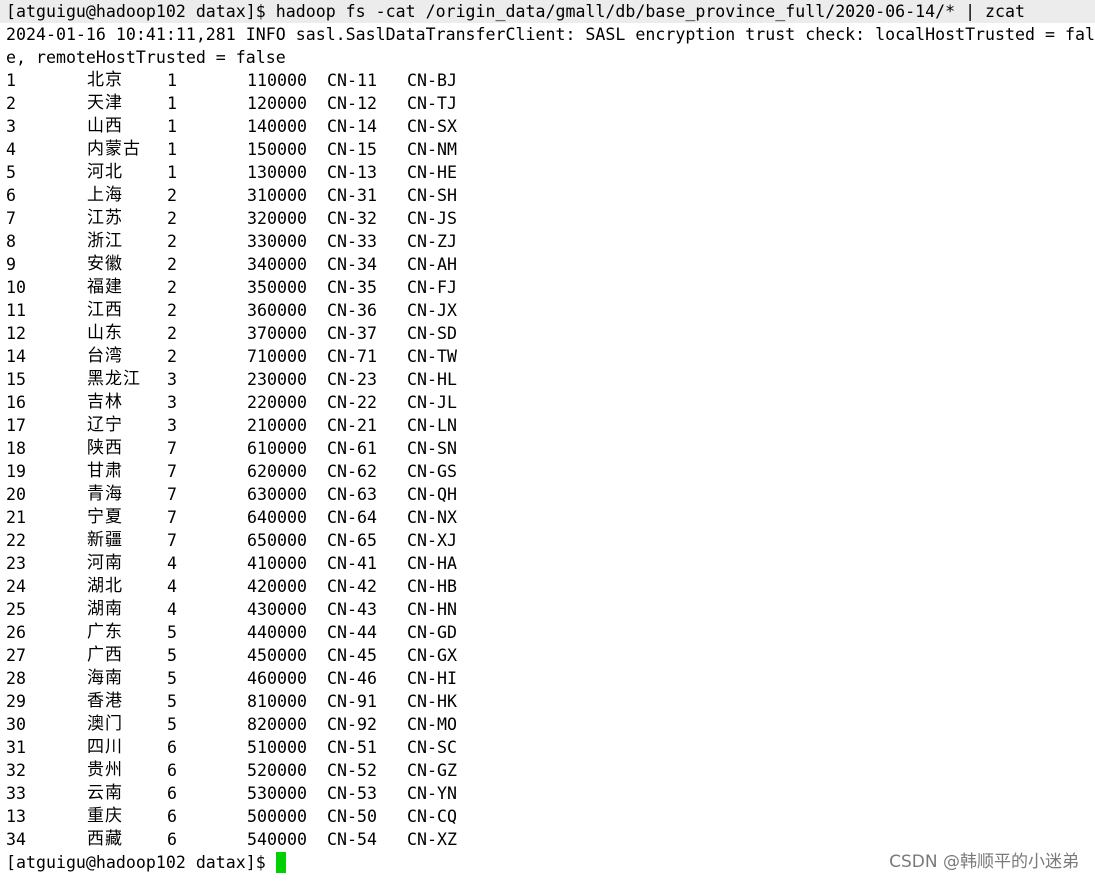 The image size is (1095, 882). What do you see at coordinates (432, 517) in the screenshot?
I see `row-iso-3166-2: CN-NX` at bounding box center [432, 517].